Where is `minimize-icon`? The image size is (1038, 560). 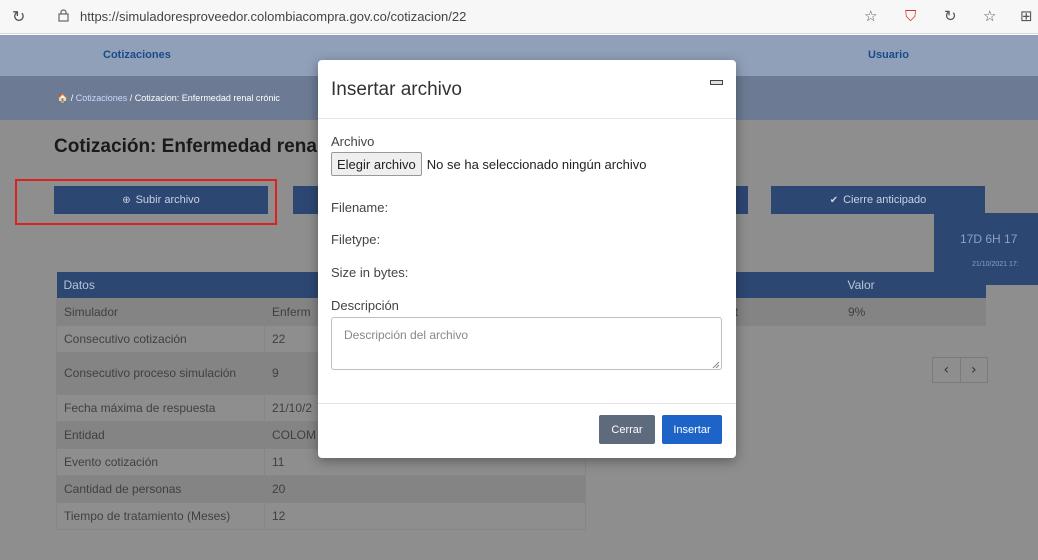
minimize-icon is located at coordinates (716, 82).